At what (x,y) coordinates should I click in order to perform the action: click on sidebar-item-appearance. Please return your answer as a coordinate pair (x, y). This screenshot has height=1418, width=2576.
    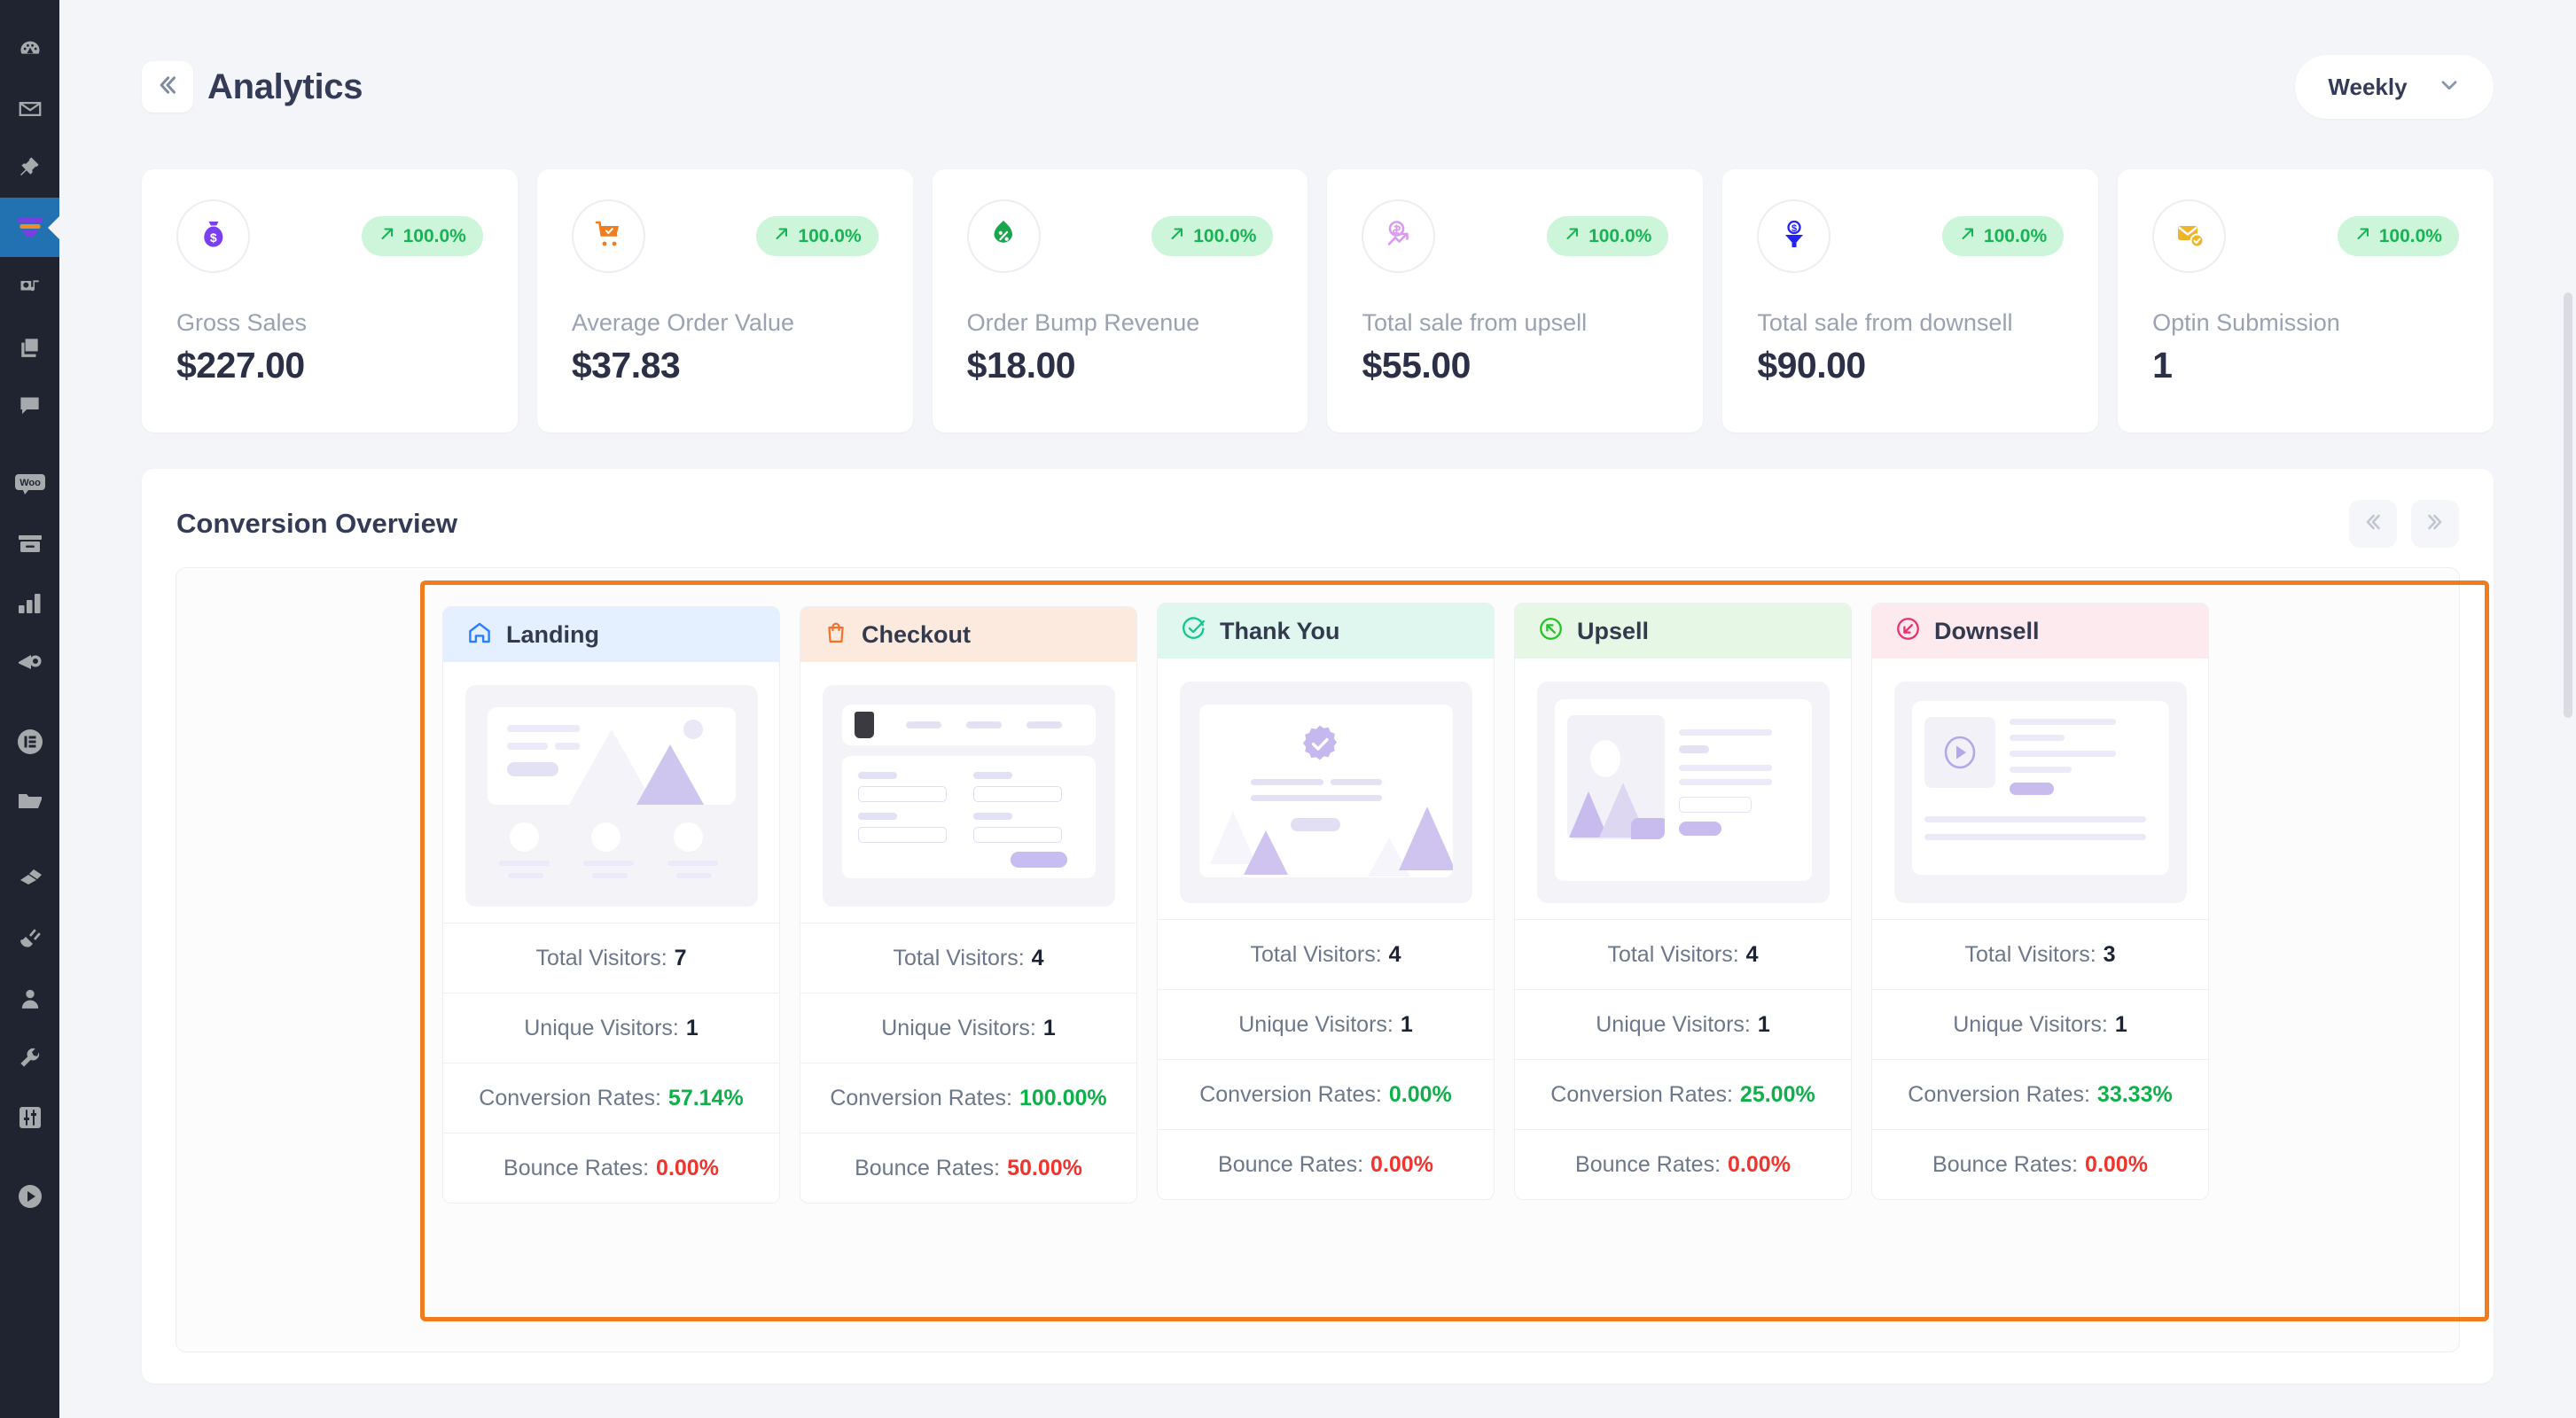
    Looking at the image, I should click on (29, 879).